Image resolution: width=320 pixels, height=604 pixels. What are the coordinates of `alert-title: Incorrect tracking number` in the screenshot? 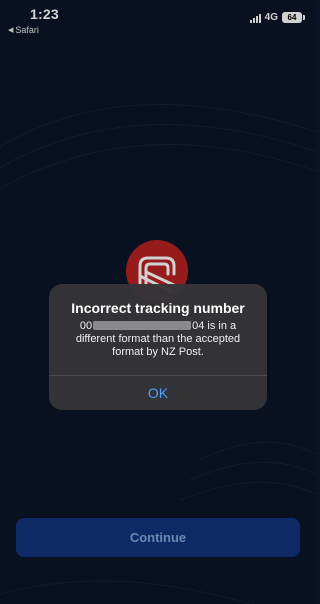 It's located at (158, 308).